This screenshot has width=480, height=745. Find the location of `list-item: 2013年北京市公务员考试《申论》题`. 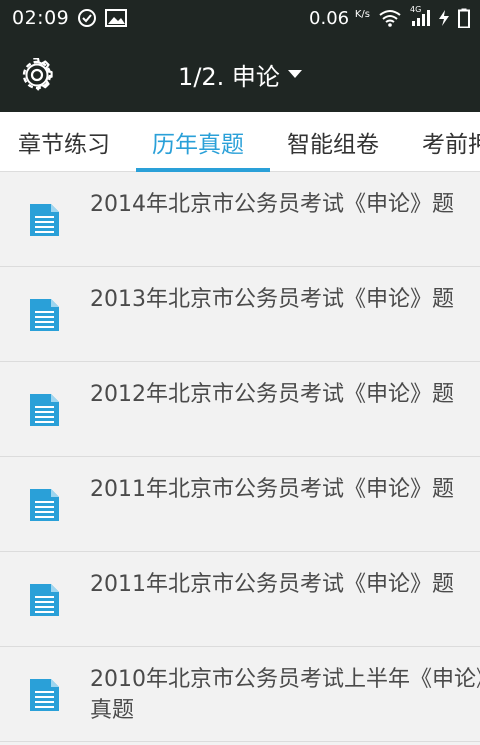

list-item: 2013年北京市公务员考试《申论》题 is located at coordinates (240, 314).